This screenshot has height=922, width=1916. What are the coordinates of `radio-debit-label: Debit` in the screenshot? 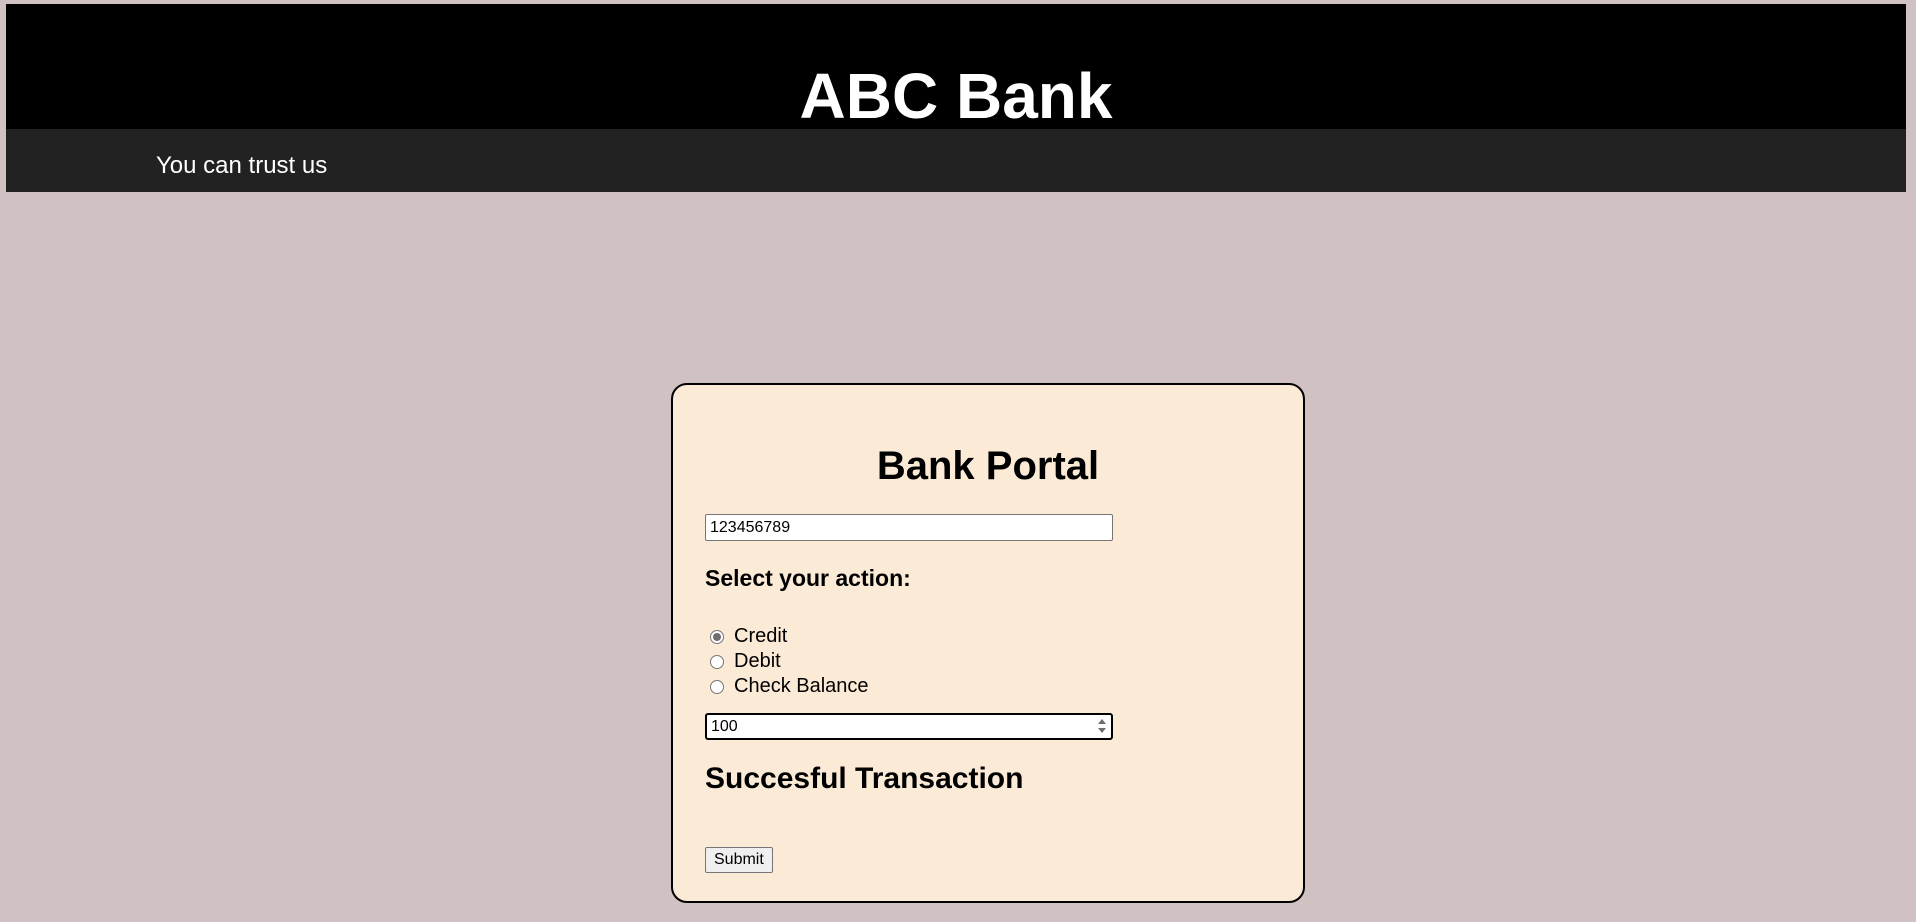 It's located at (757, 661).